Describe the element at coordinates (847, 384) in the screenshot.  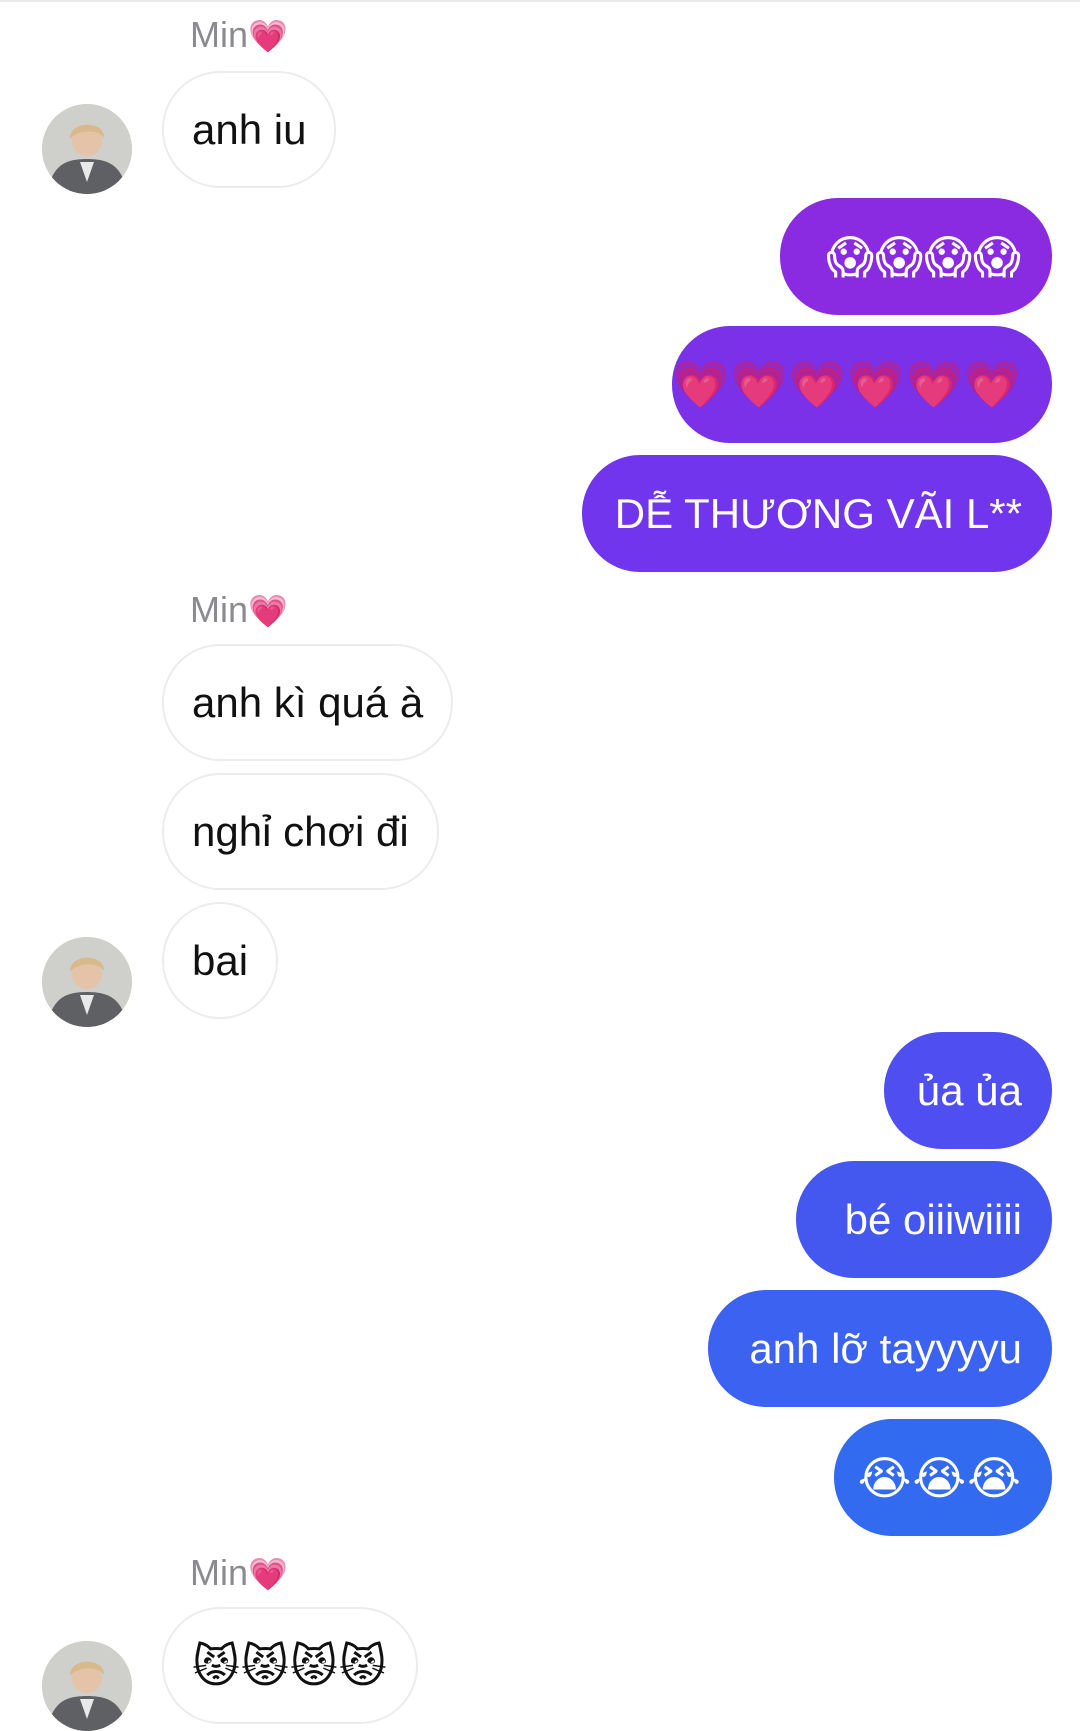
I see `message-text: 💗💗💗💗💗💗` at that location.